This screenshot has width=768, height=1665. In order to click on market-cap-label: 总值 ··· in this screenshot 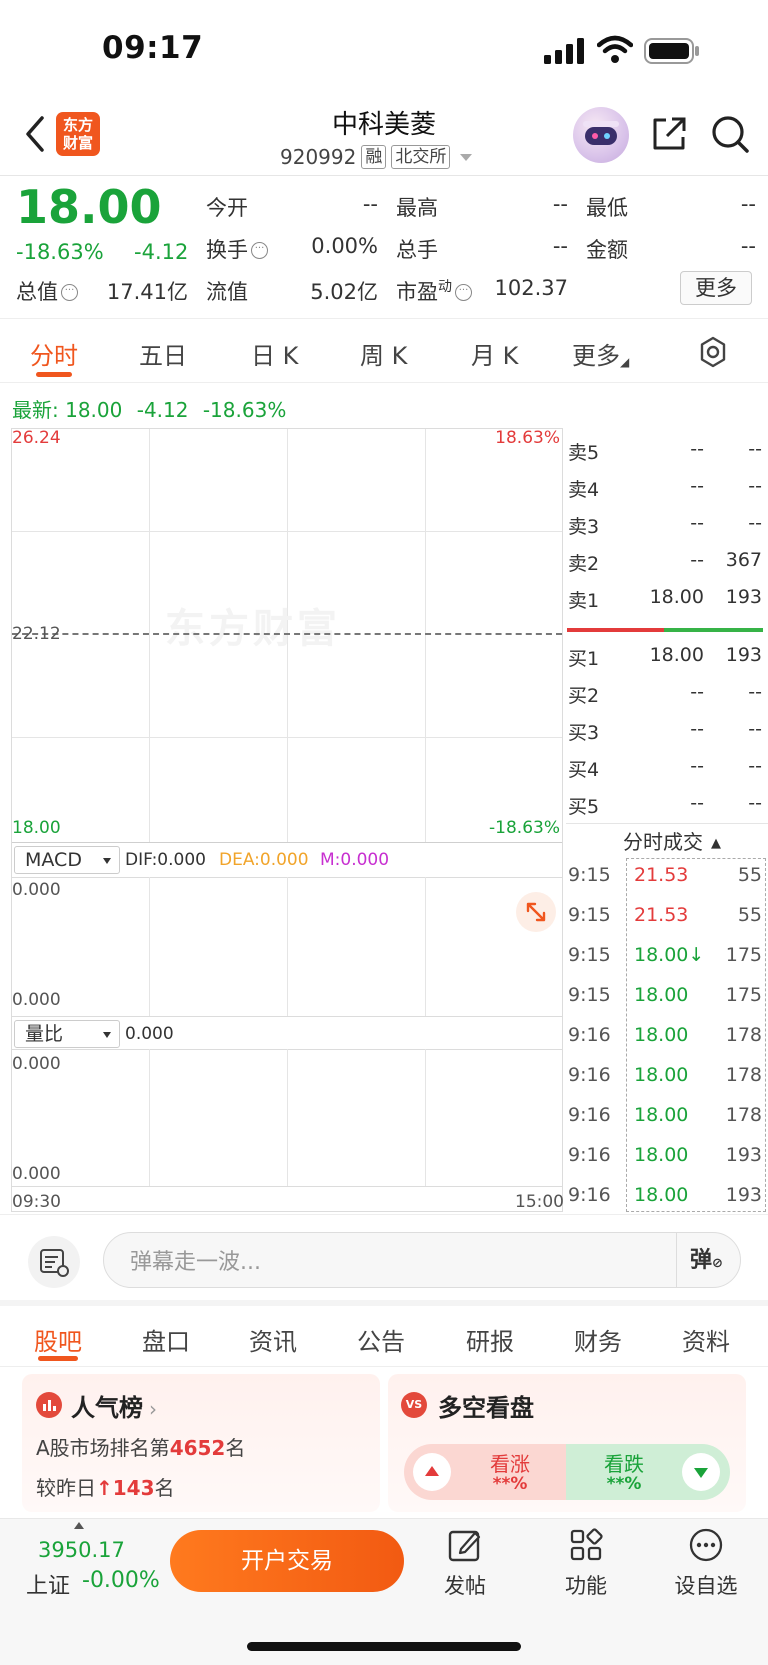, I will do `click(47, 291)`.